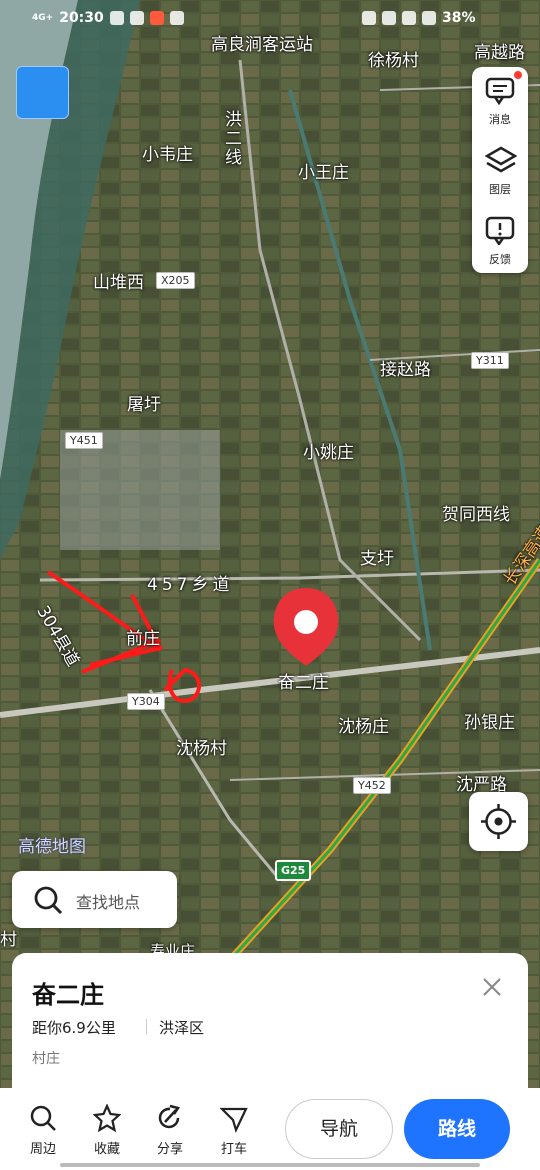 The image size is (540, 1170). Describe the element at coordinates (328, 453) in the screenshot. I see `map-label: 小姚庄` at that location.